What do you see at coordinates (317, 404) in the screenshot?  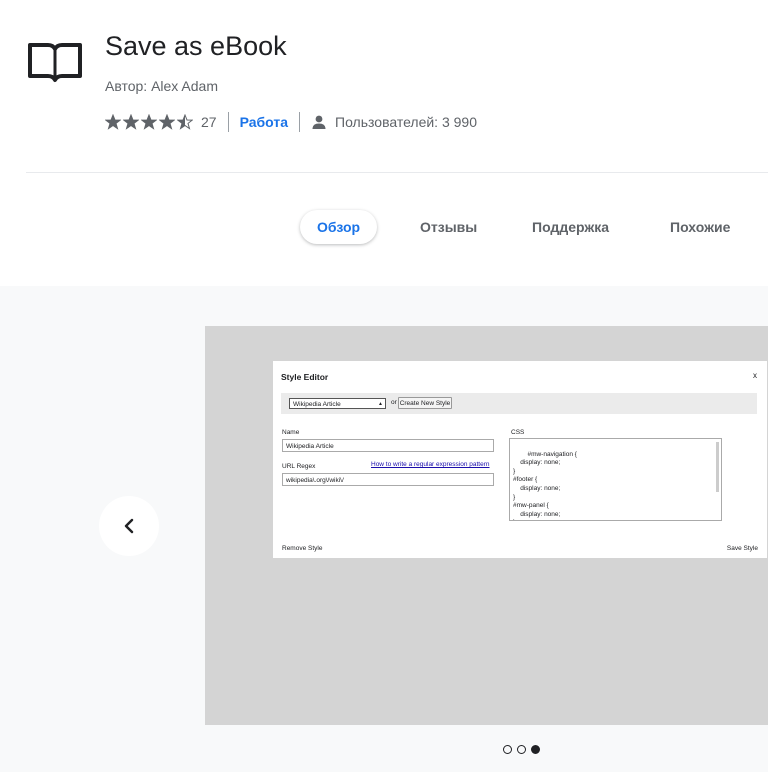 I see `style-select-value: Wikipedia Article` at bounding box center [317, 404].